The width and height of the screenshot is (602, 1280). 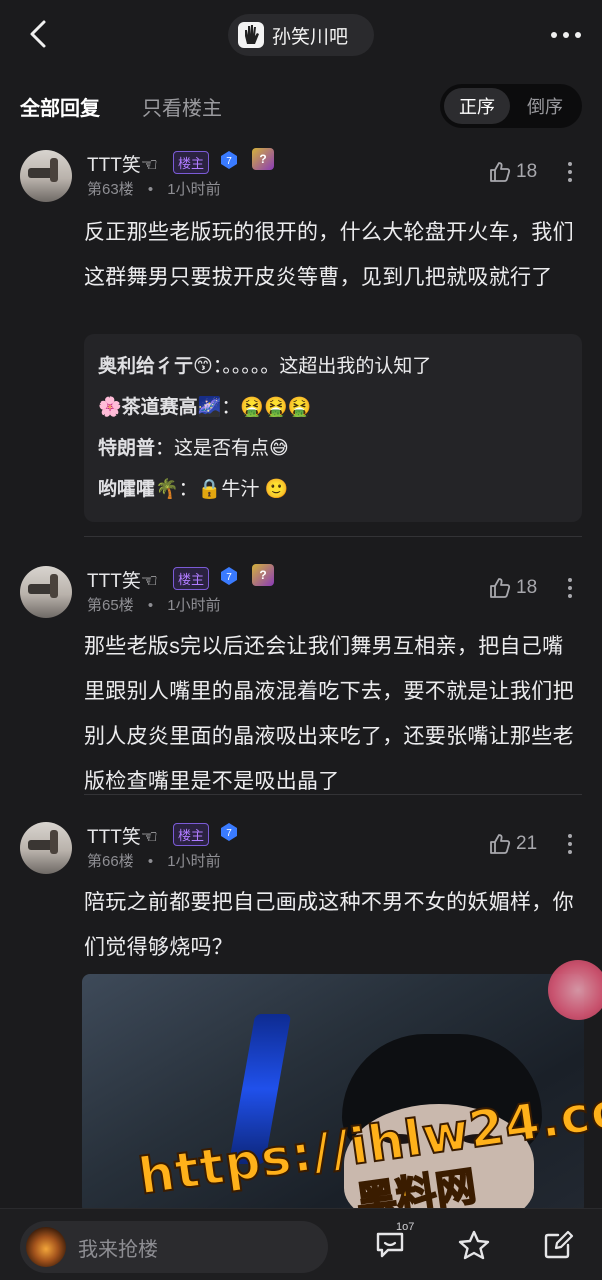 I want to click on like-button: 21, so click(x=512, y=844).